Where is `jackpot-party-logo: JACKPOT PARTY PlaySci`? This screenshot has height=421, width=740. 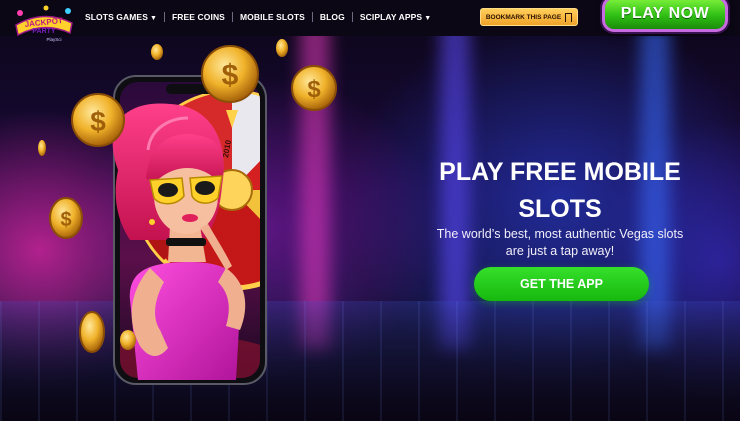
jackpot-party-logo: JACKPOT PARTY PlaySci is located at coordinates (44, 23).